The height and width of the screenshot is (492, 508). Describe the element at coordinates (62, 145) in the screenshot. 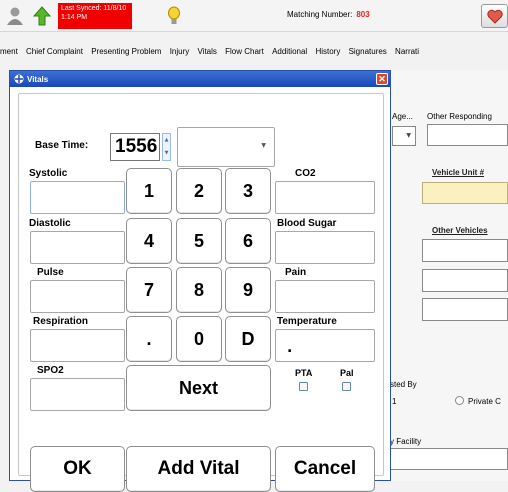

I see `base-time-label: Base Time:` at that location.